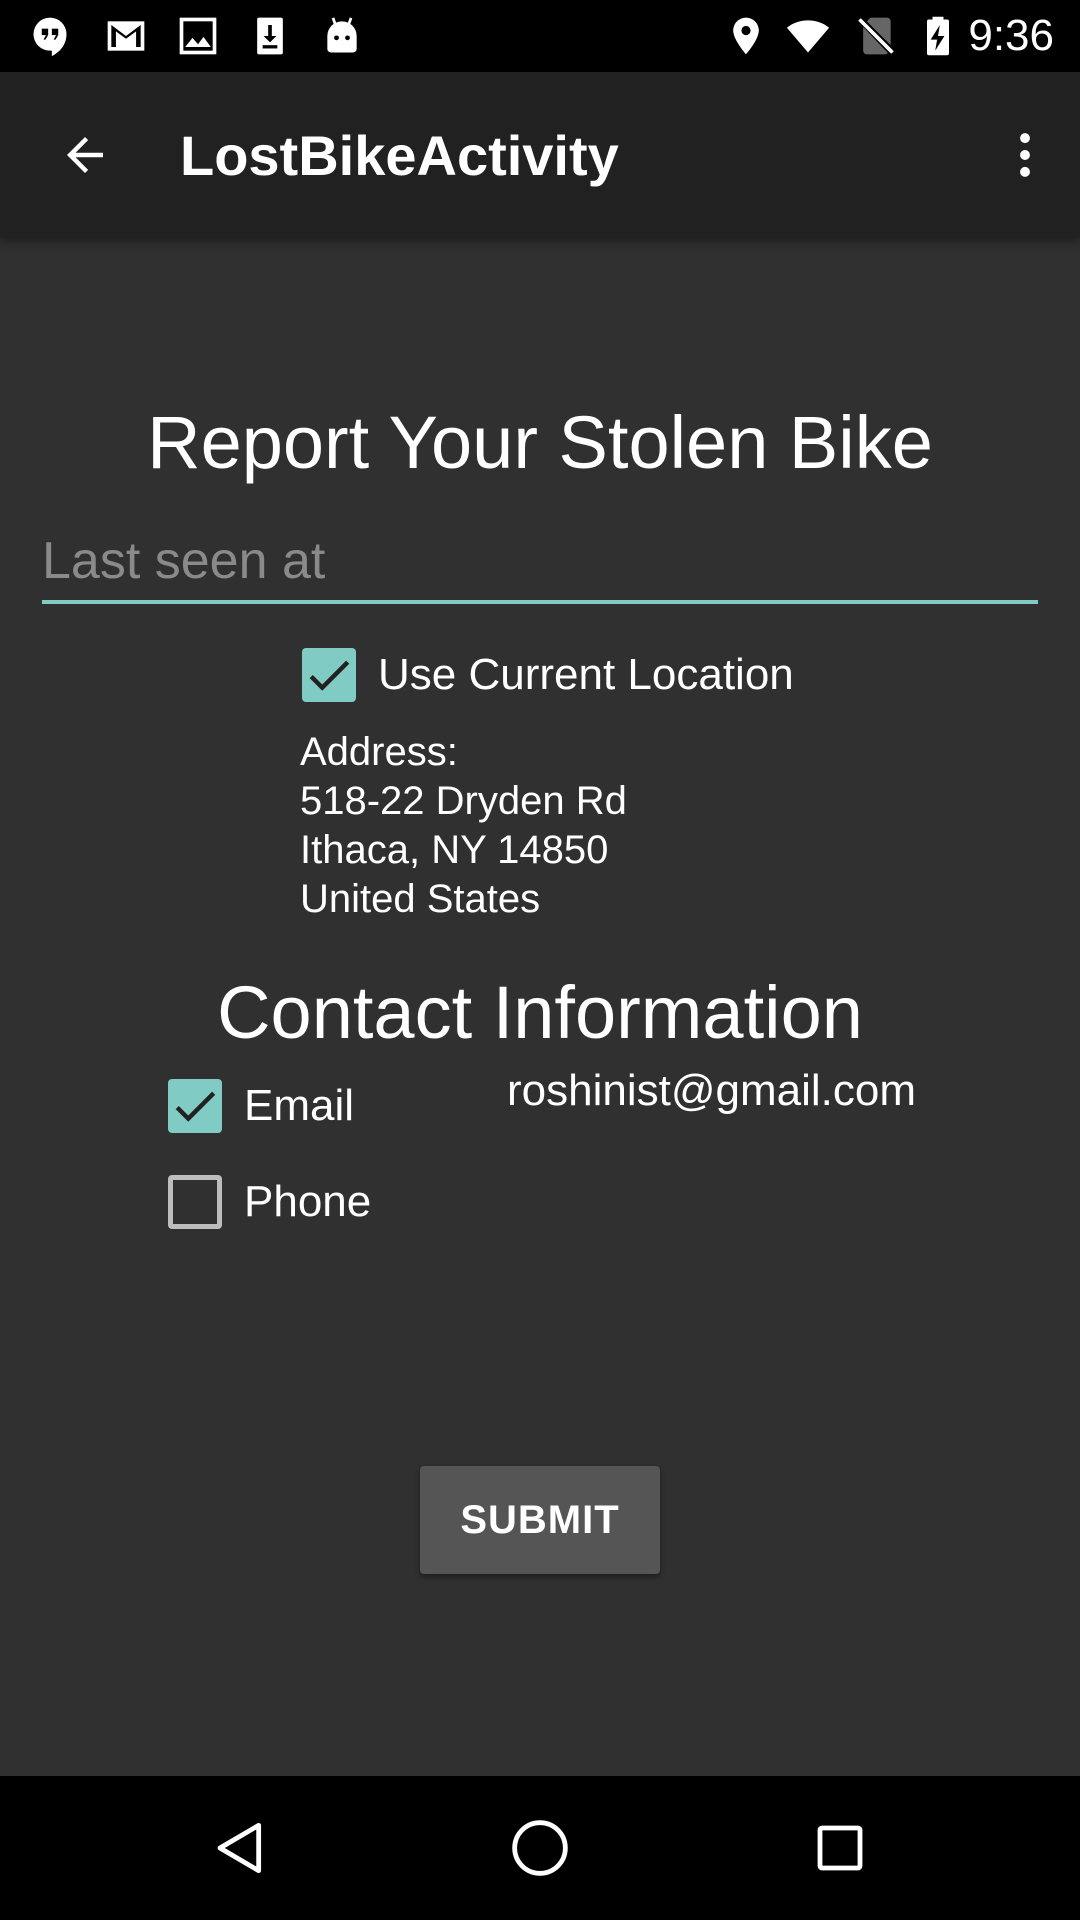 The width and height of the screenshot is (1080, 1920). What do you see at coordinates (299, 1106) in the screenshot?
I see `email-label: Email` at bounding box center [299, 1106].